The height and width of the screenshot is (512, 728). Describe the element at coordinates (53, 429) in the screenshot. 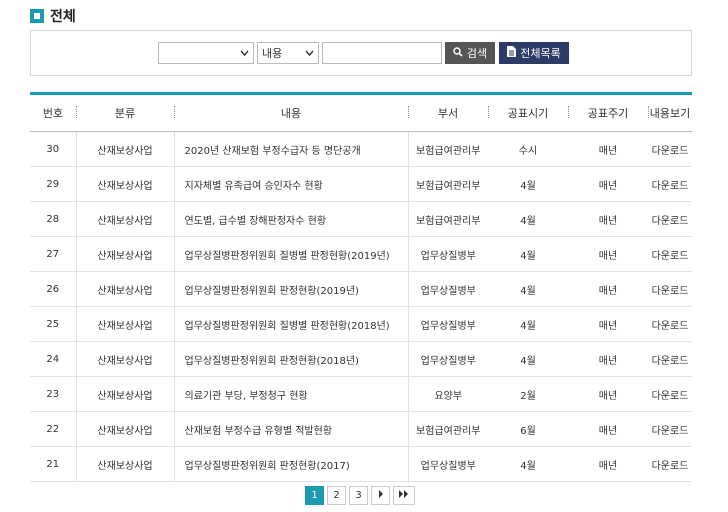

I see `row-number-cell: 22` at that location.